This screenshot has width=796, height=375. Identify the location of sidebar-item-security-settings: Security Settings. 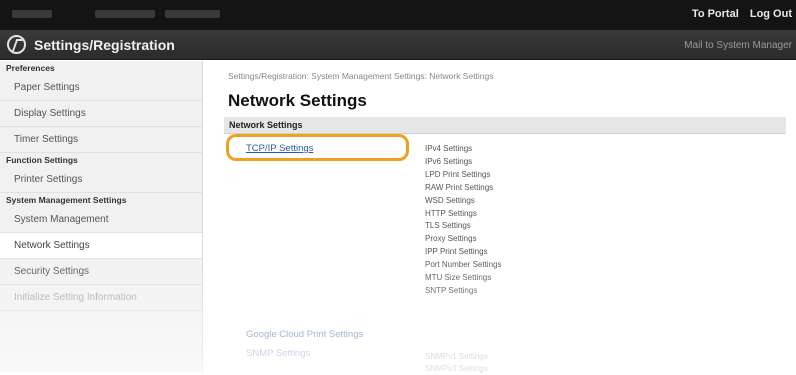
(101, 272).